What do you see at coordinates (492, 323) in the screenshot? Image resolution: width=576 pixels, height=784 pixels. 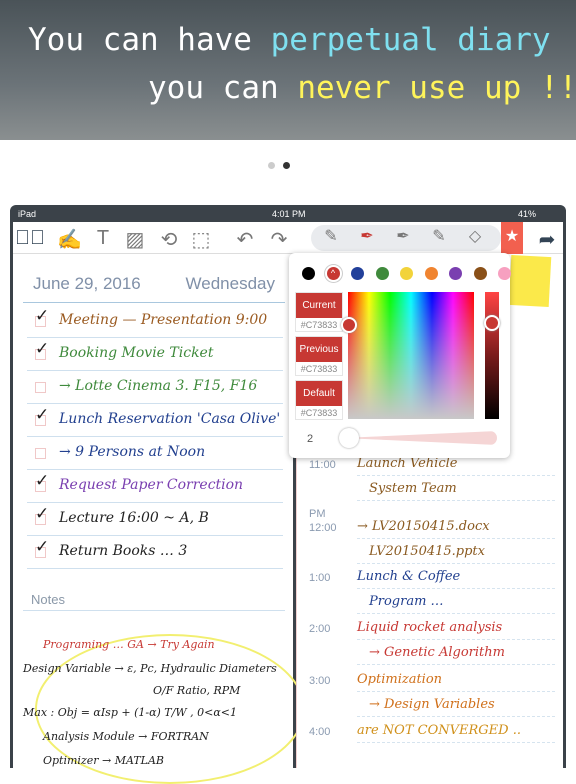 I see `brightness-handle` at bounding box center [492, 323].